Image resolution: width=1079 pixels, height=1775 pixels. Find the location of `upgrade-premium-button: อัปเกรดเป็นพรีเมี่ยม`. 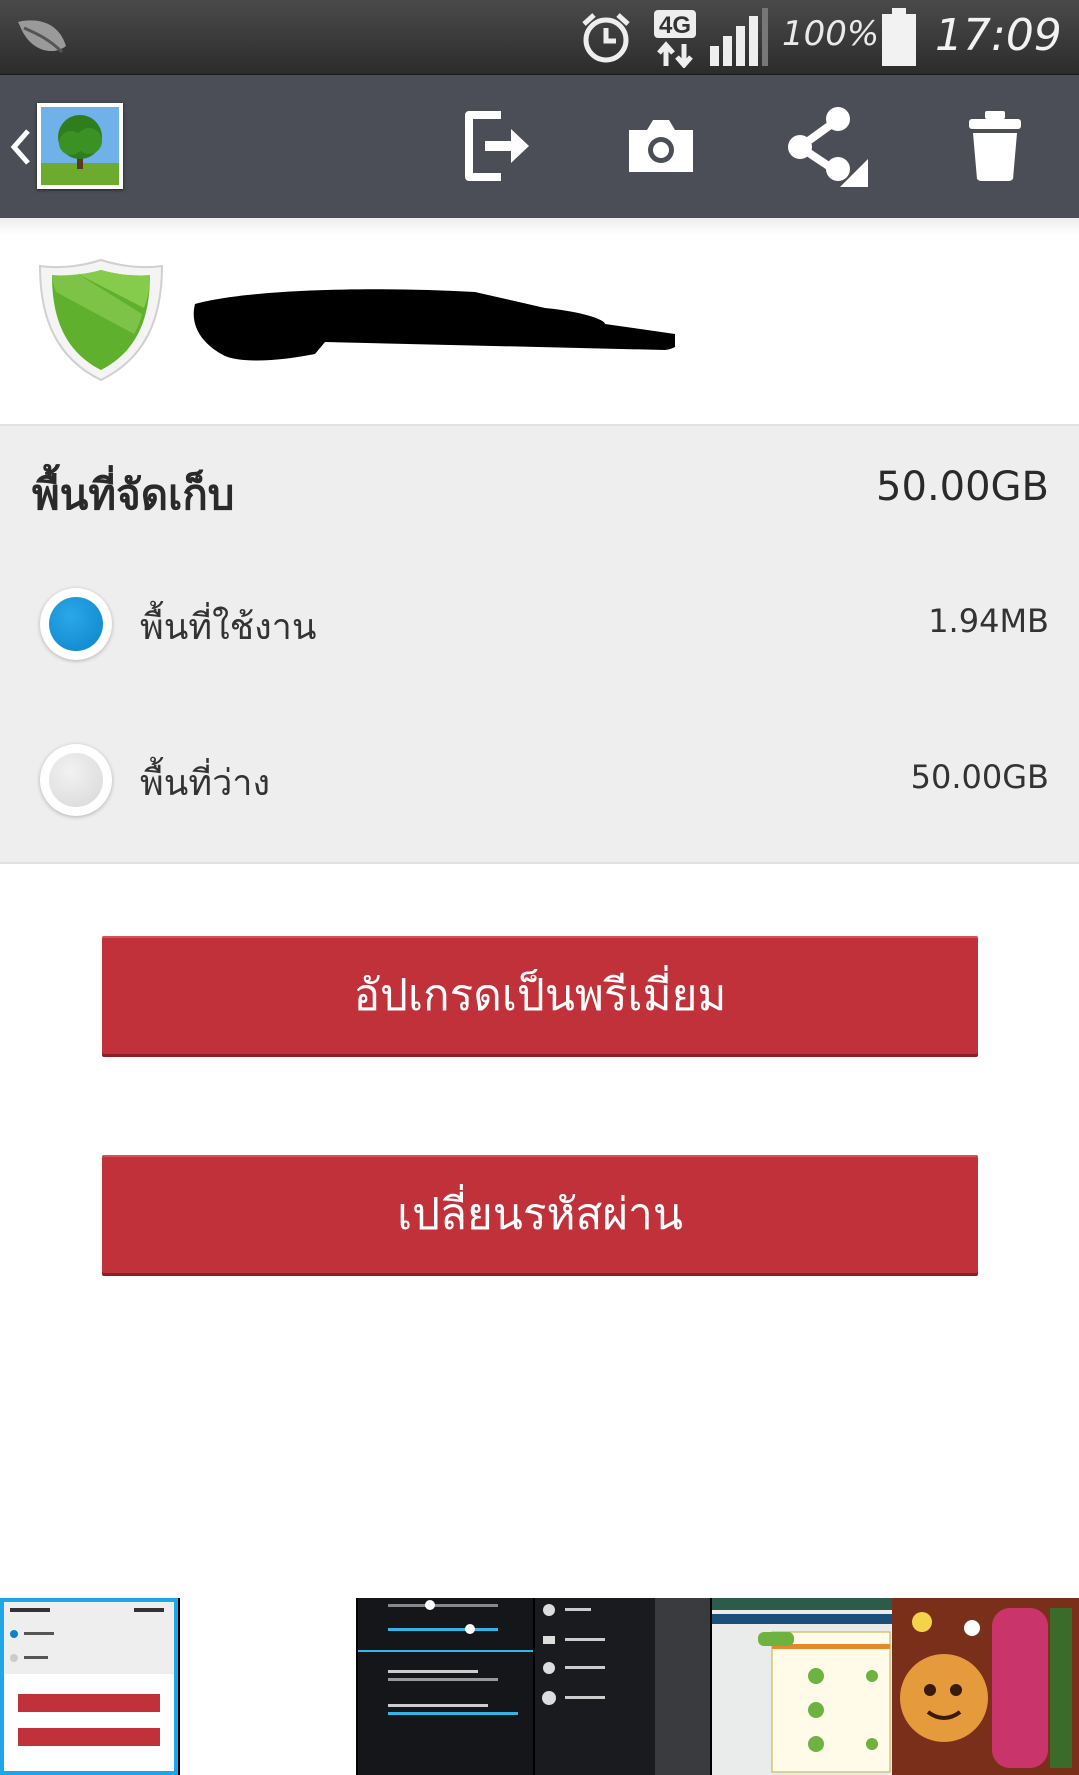

upgrade-premium-button: อัปเกรดเป็นพรีเมี่ยม is located at coordinates (540, 995).